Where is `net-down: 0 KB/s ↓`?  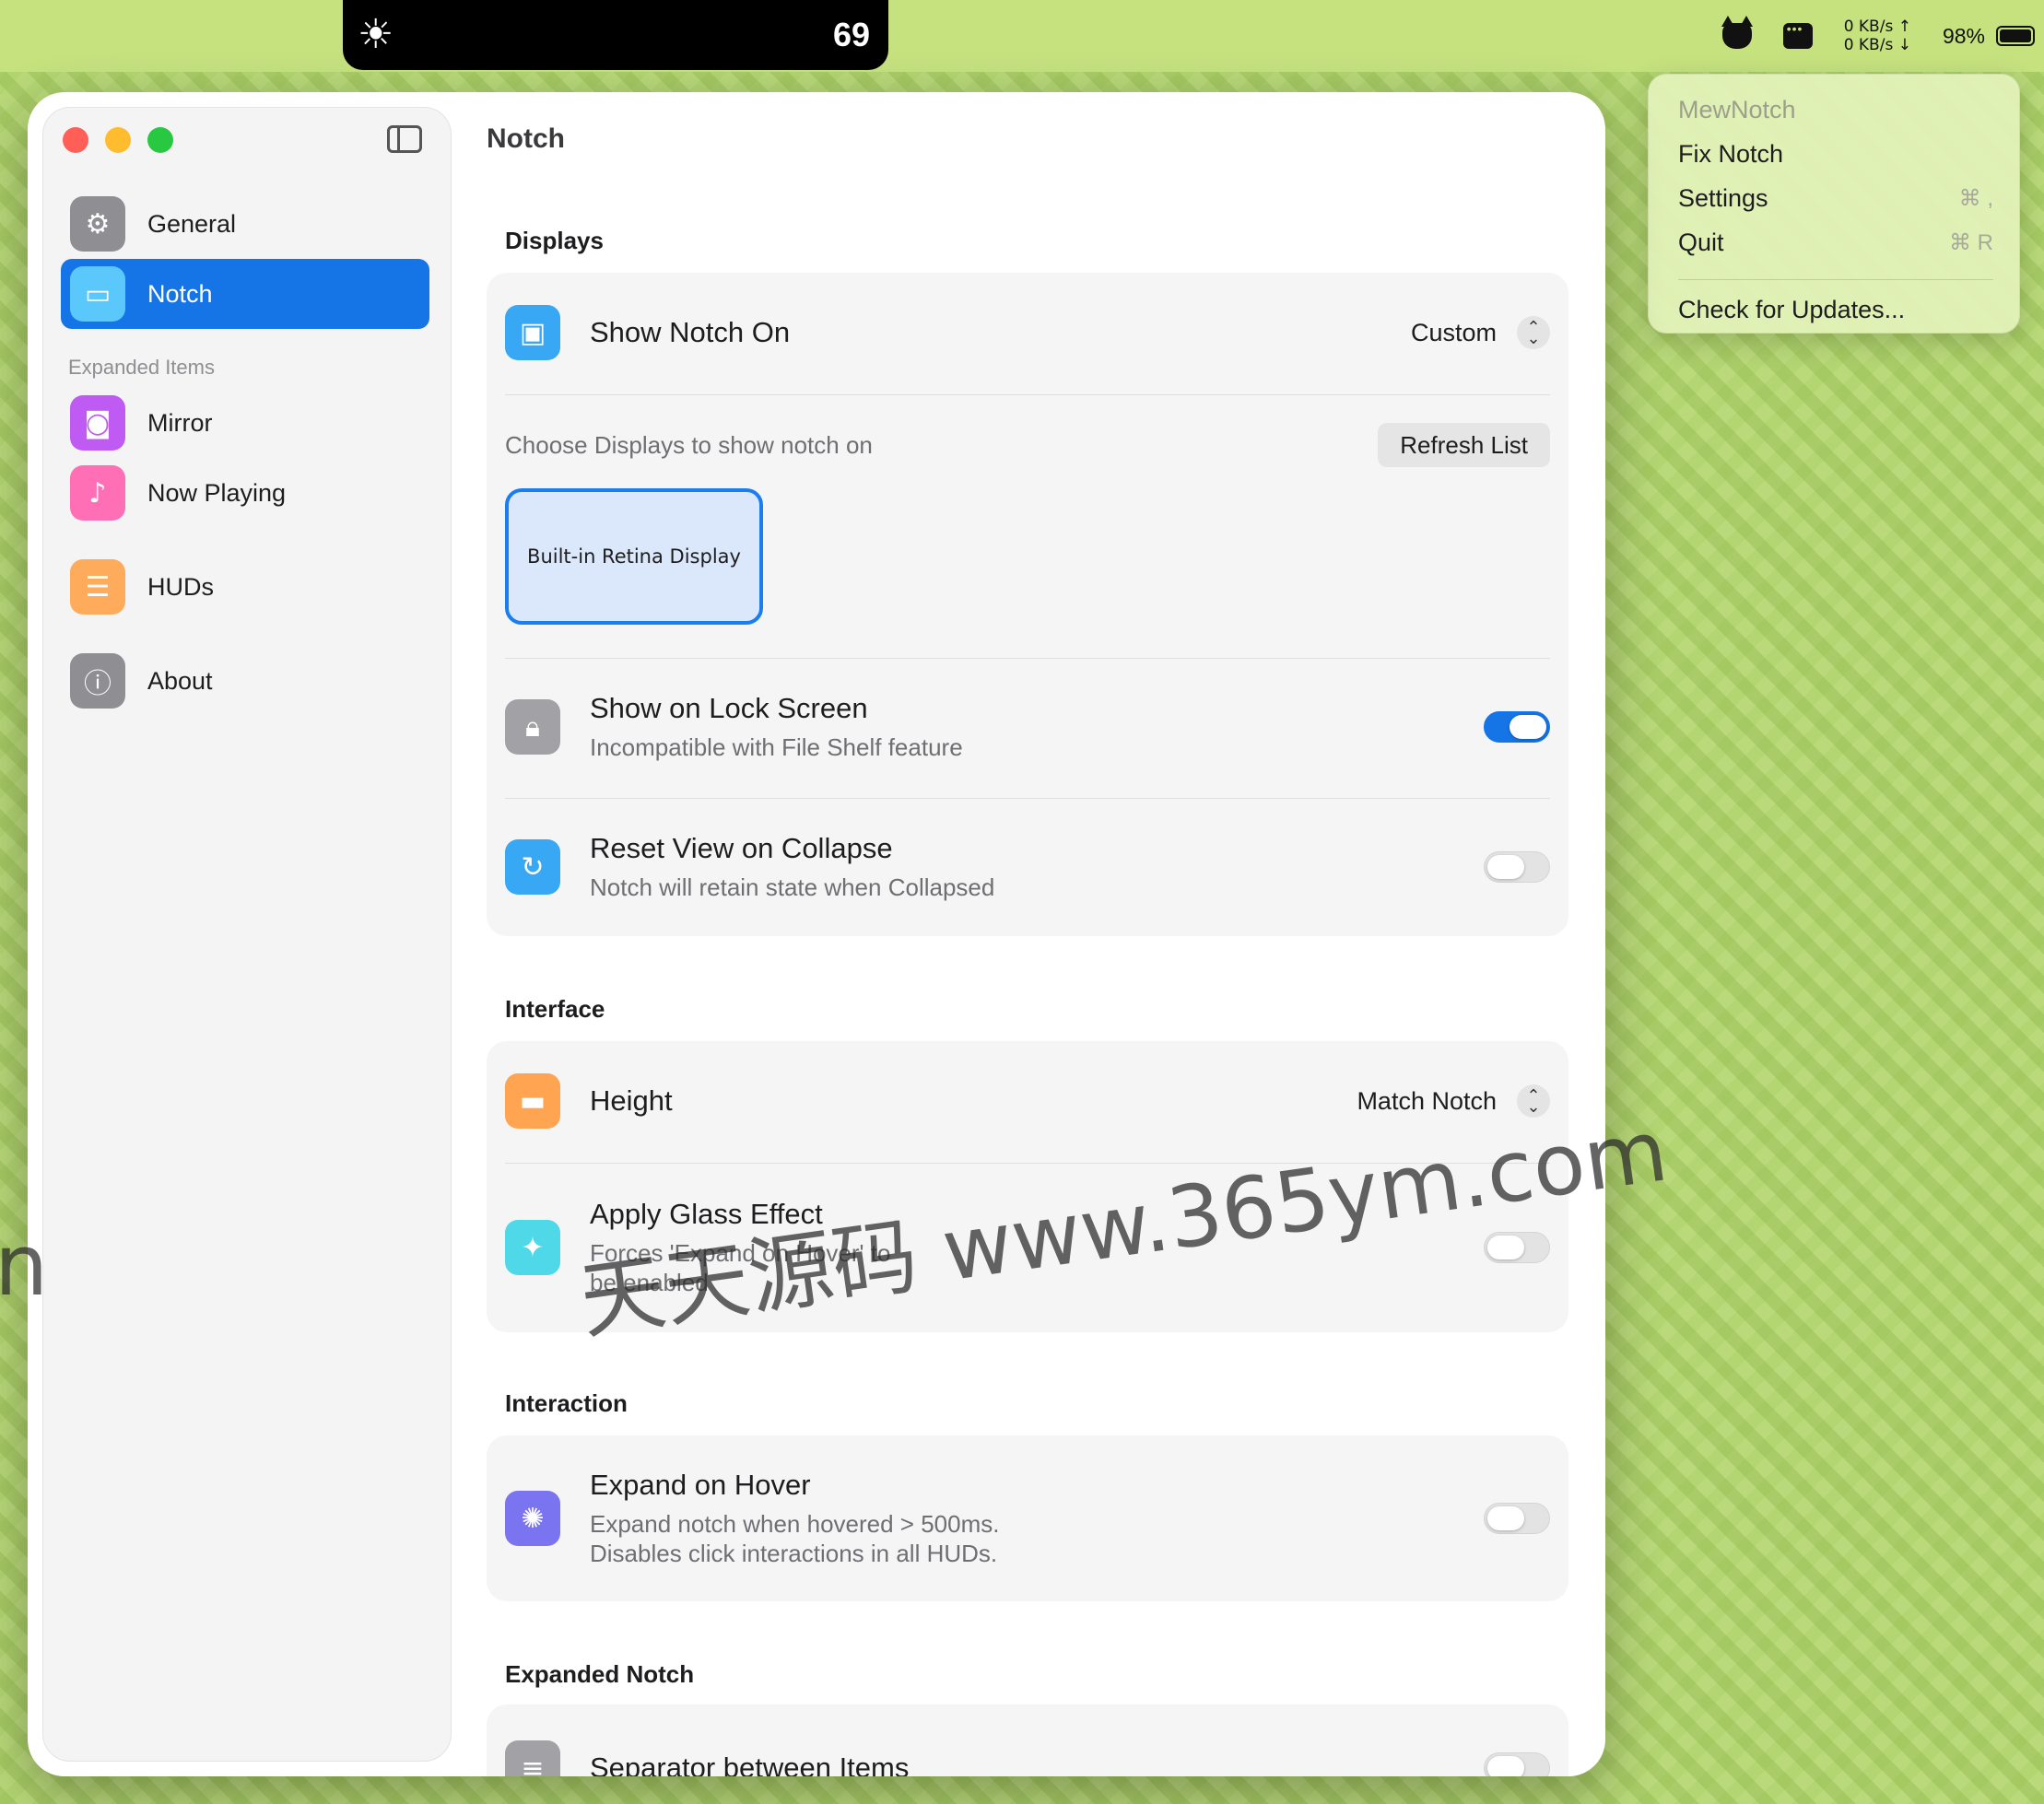
net-down: 0 KB/s ↓ is located at coordinates (1877, 45).